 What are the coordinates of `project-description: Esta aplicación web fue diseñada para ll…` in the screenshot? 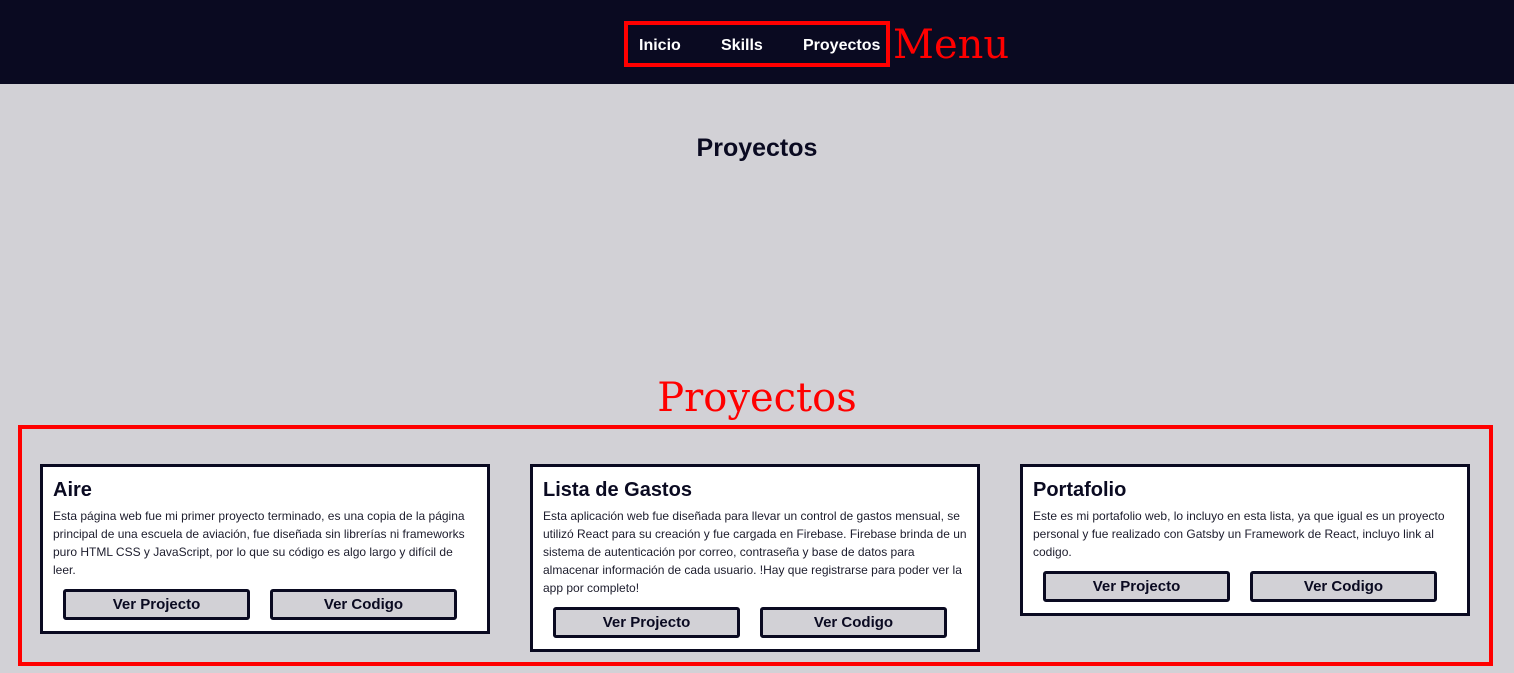 It's located at (755, 552).